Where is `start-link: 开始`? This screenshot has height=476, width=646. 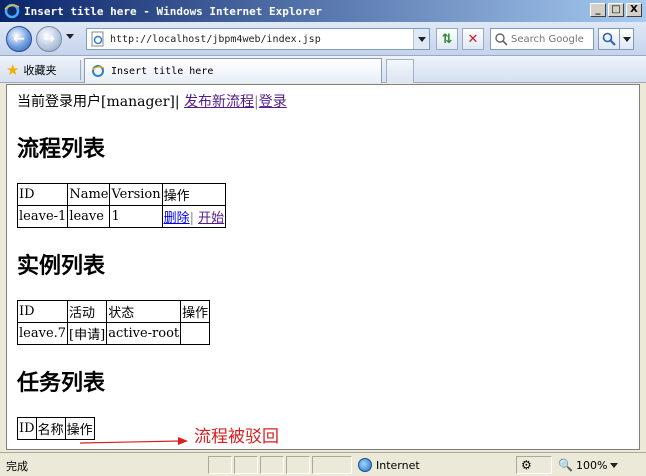
start-link: 开始 is located at coordinates (211, 218).